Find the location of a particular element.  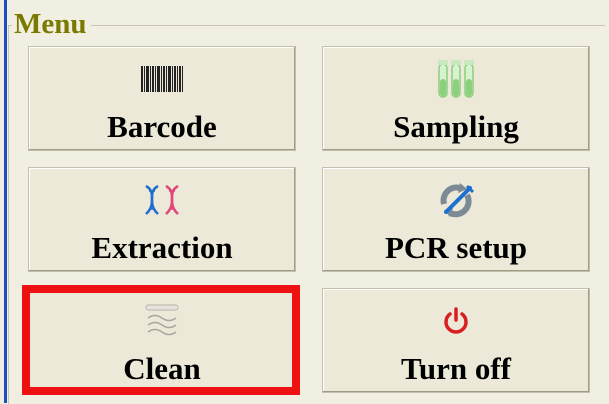

dna-icon is located at coordinates (162, 200).